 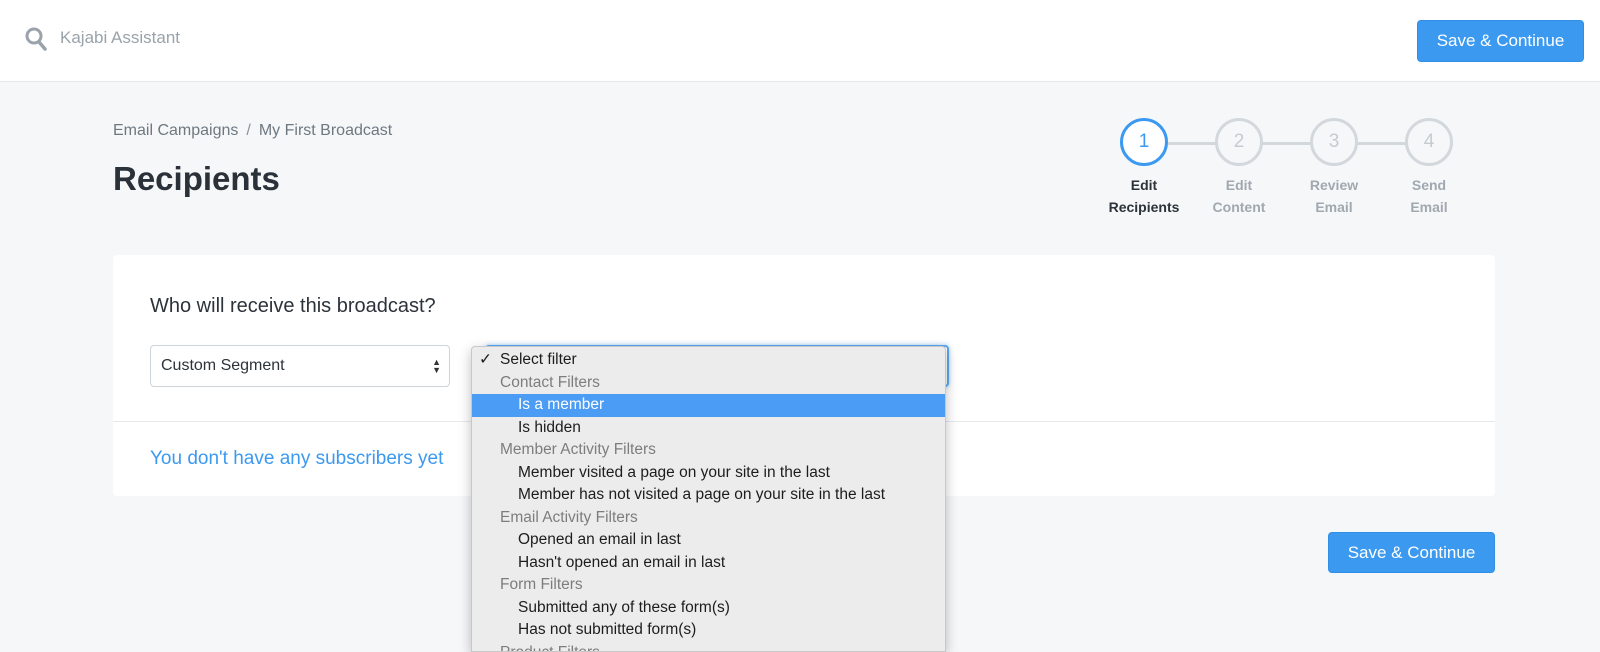 I want to click on step-send-email: 4 Send Email, so click(x=1429, y=168).